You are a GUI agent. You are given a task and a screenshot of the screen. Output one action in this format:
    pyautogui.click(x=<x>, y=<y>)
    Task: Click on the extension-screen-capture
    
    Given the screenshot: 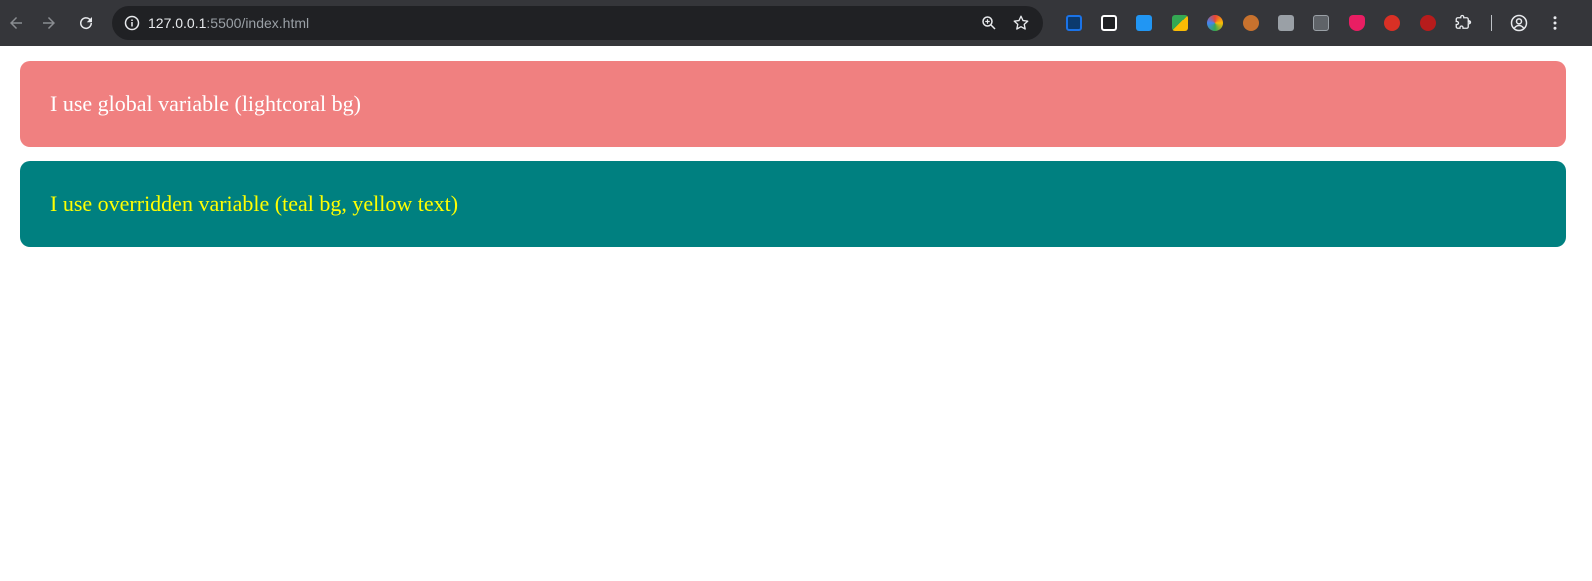 What is the action you would take?
    pyautogui.click(x=1073, y=23)
    